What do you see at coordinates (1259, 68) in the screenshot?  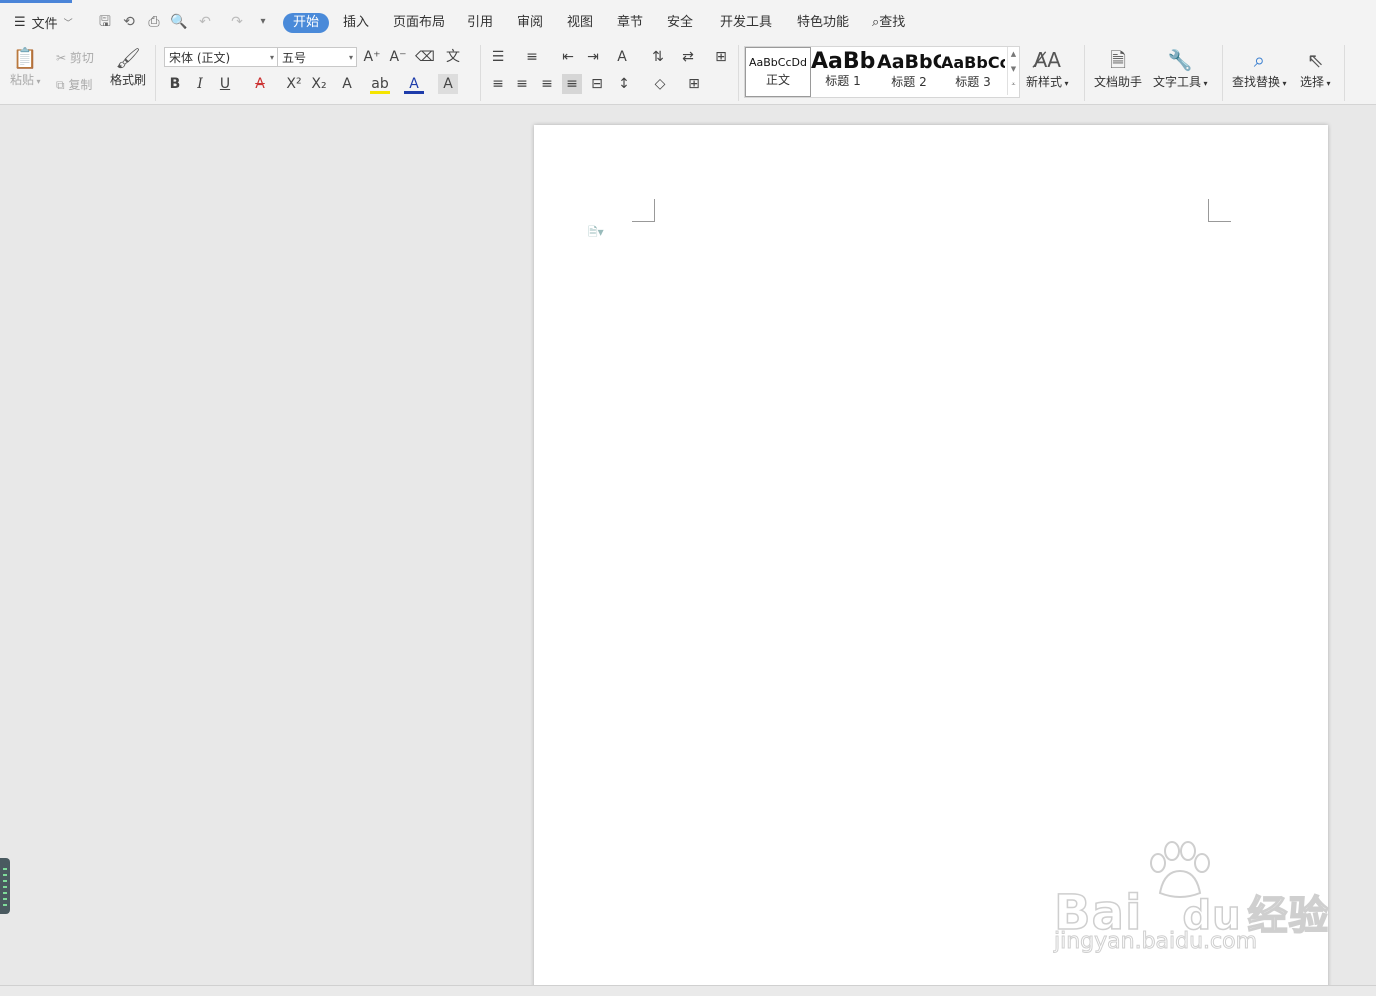 I see `find-replace-button: ⌕ 查找替换 ▾` at bounding box center [1259, 68].